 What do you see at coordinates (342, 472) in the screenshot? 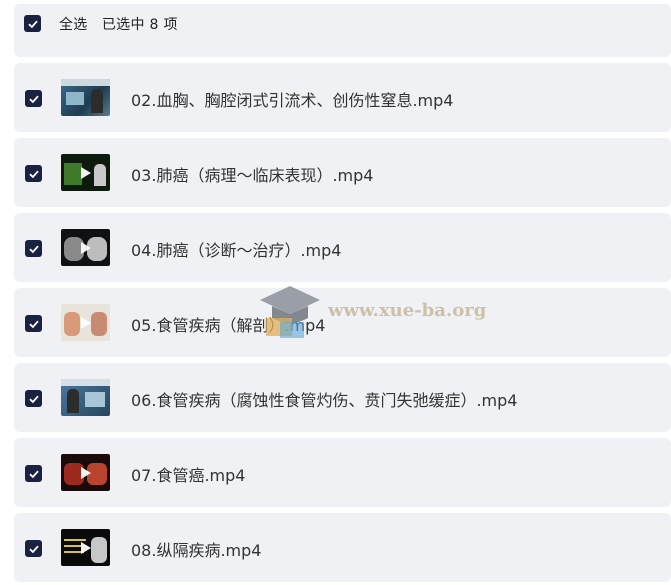
I see `file-row: 07.食管癌.mp4` at bounding box center [342, 472].